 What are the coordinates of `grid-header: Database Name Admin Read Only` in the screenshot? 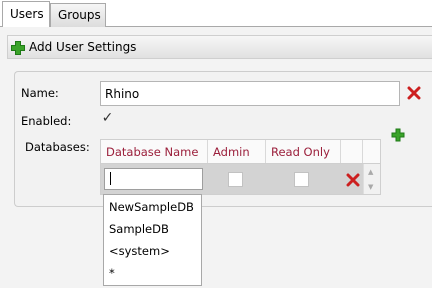 It's located at (240, 152).